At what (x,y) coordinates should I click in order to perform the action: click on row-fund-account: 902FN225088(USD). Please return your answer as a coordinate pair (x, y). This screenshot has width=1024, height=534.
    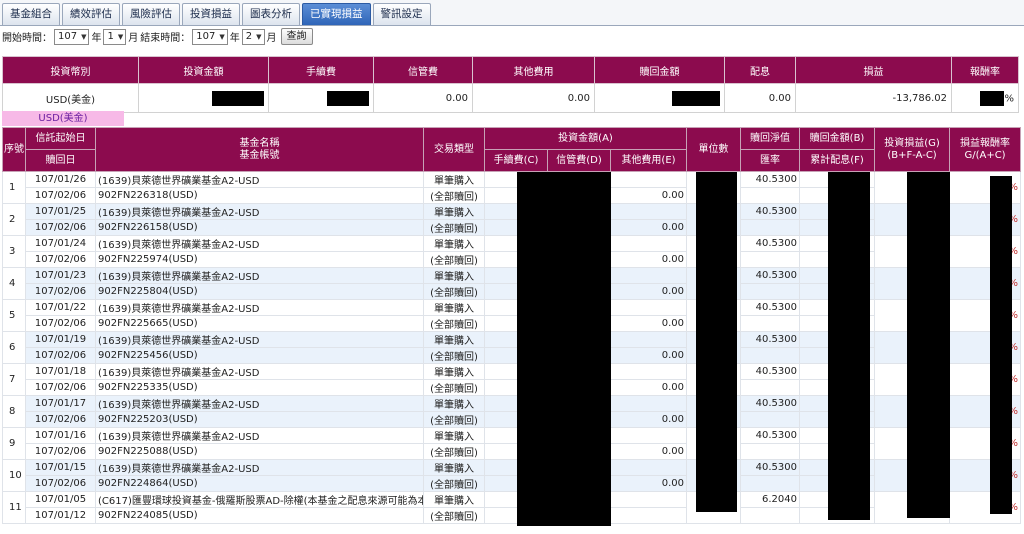
    Looking at the image, I should click on (259, 451).